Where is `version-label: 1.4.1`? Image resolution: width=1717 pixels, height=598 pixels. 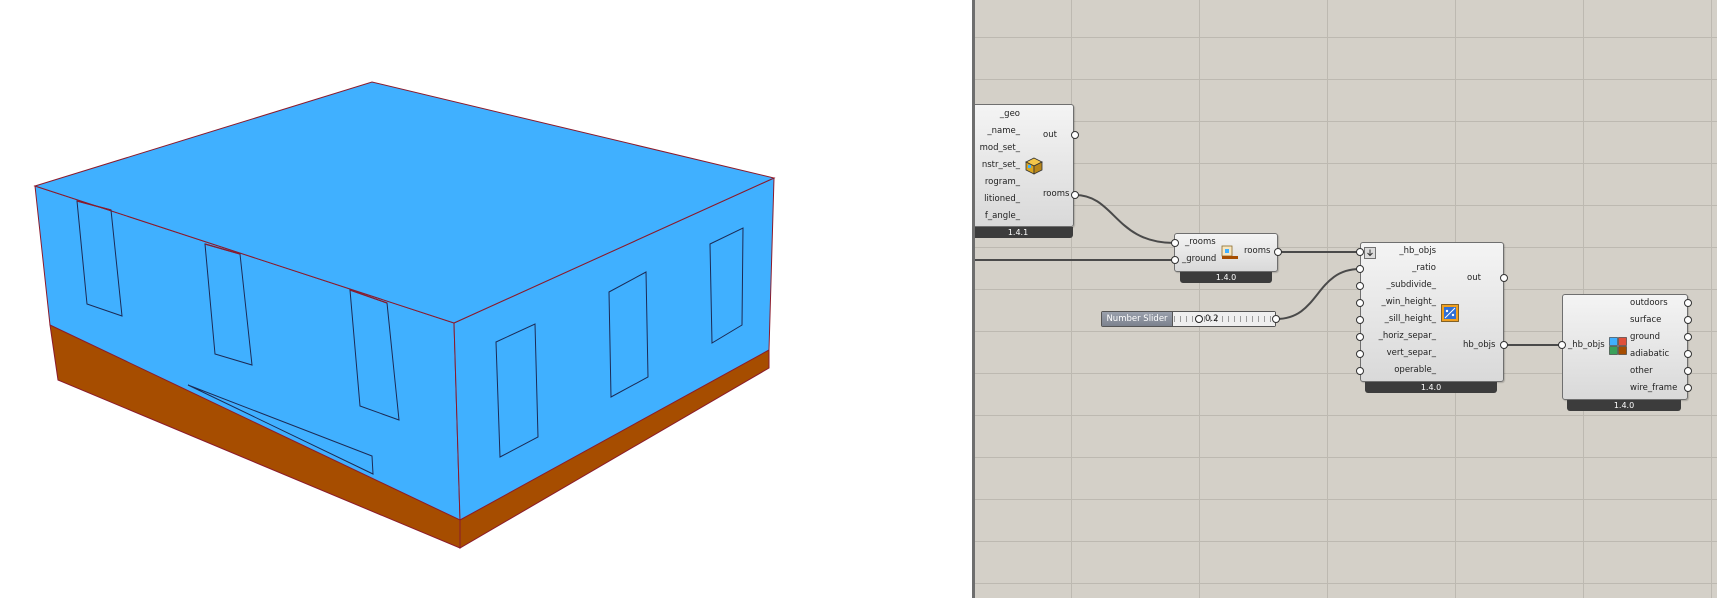
version-label: 1.4.1 is located at coordinates (1024, 232).